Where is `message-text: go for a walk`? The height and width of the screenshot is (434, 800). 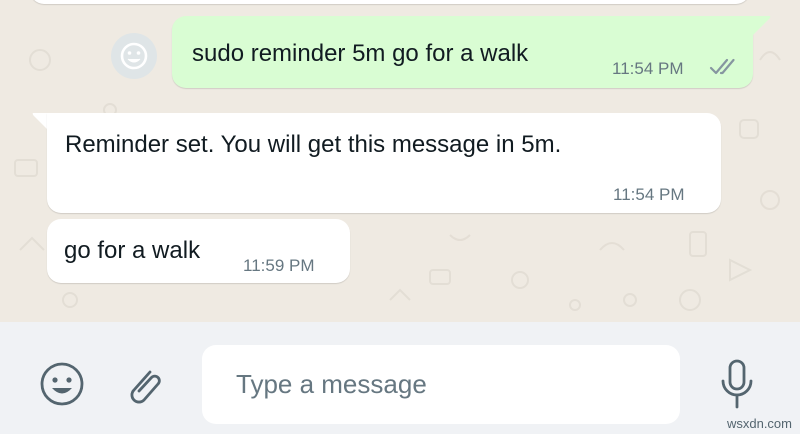
message-text: go for a walk is located at coordinates (132, 250).